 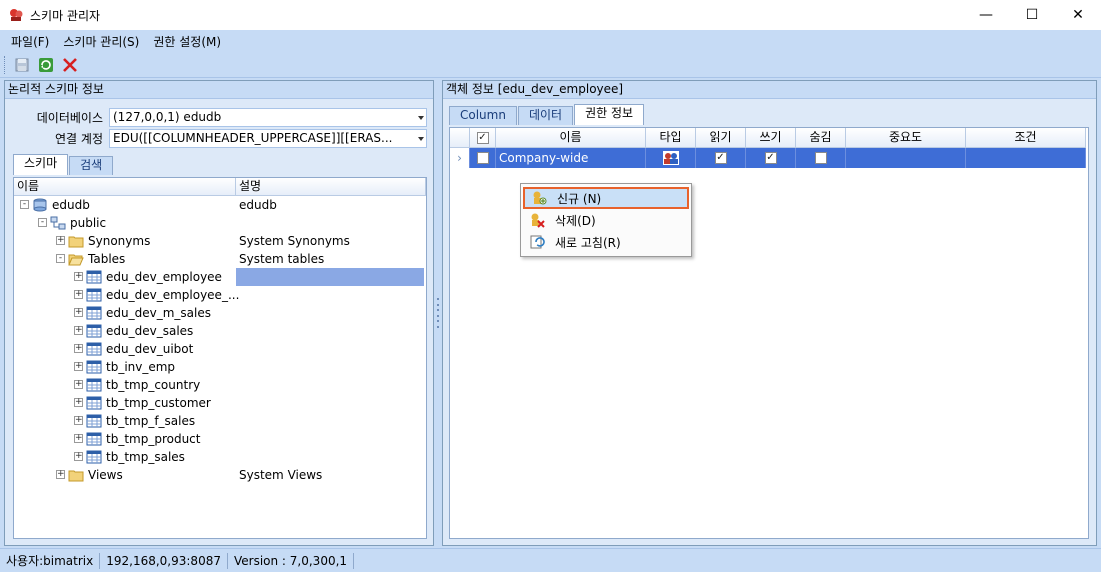 What do you see at coordinates (606, 242) in the screenshot?
I see `context-menu-refresh: 새로 고침(R)` at bounding box center [606, 242].